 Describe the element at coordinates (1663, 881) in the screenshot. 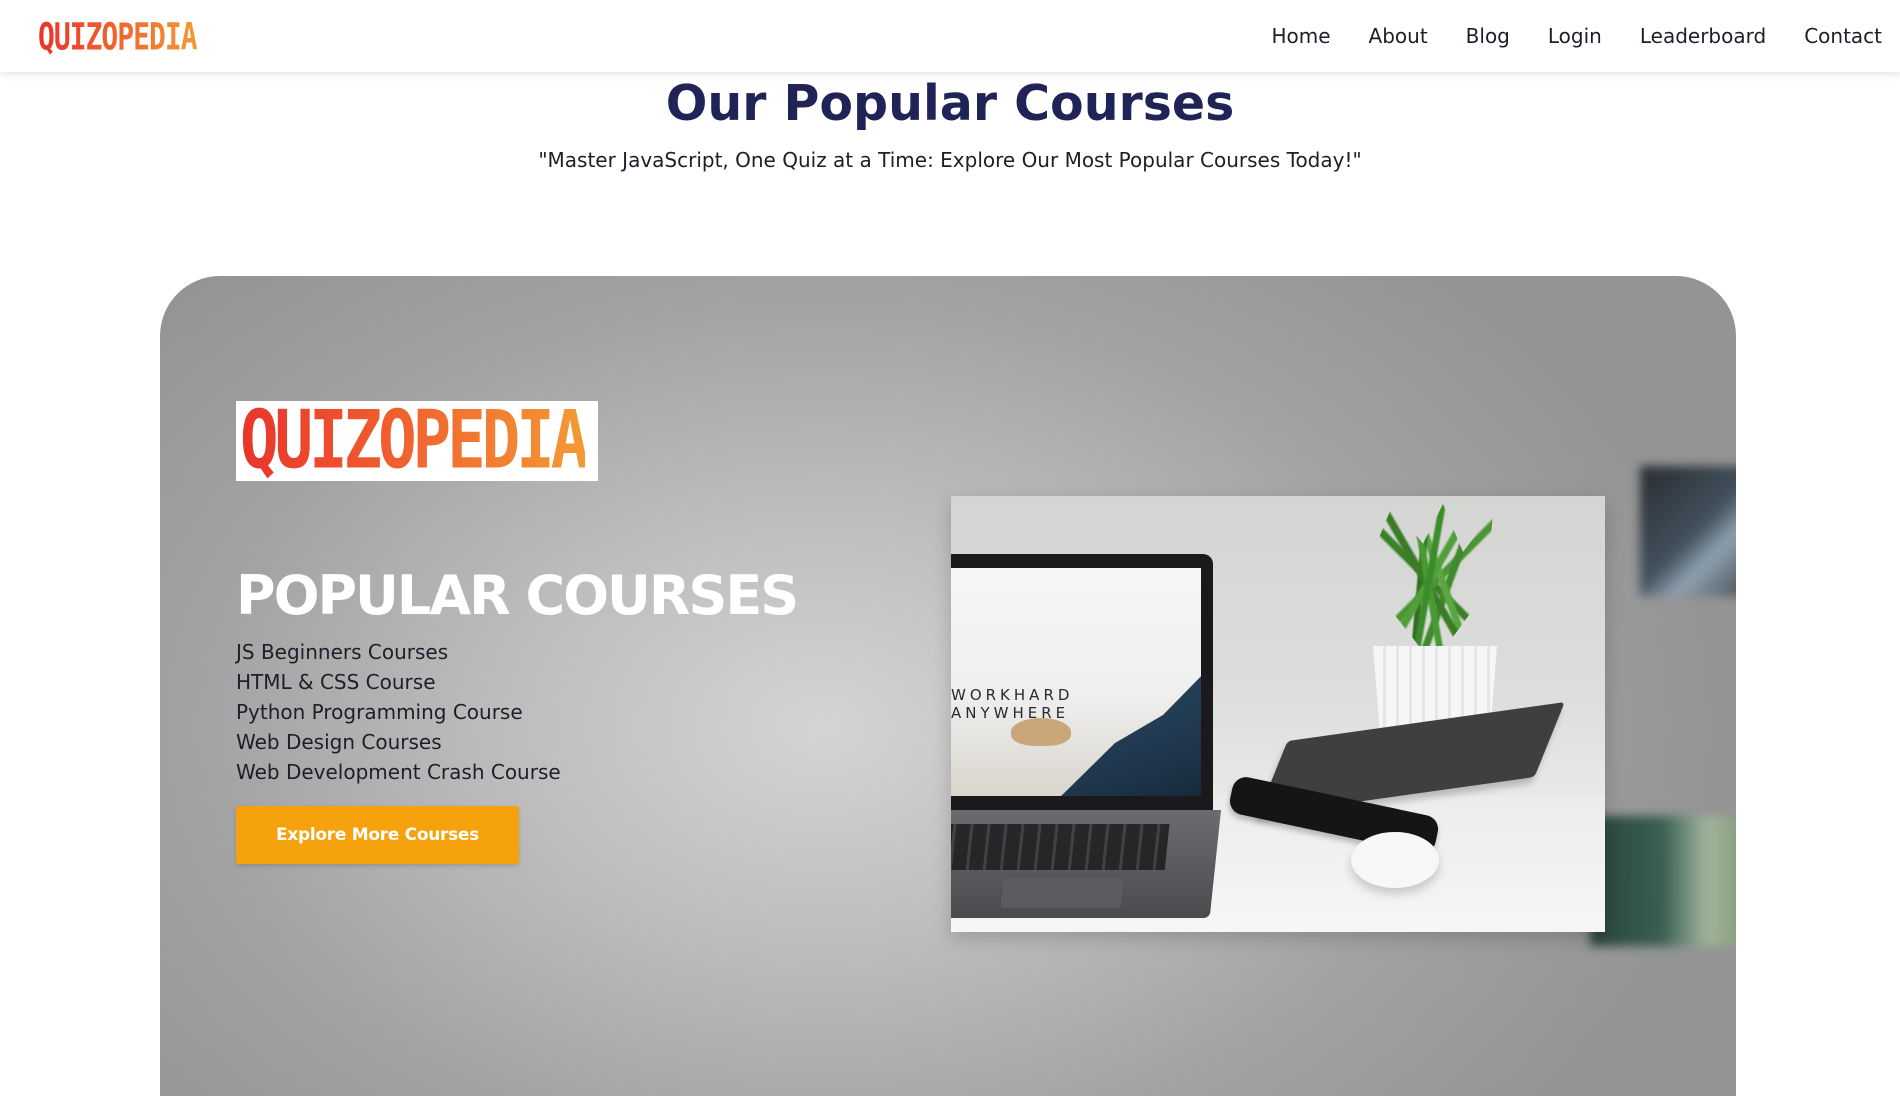

I see `carousel-thumbnail-prev` at that location.